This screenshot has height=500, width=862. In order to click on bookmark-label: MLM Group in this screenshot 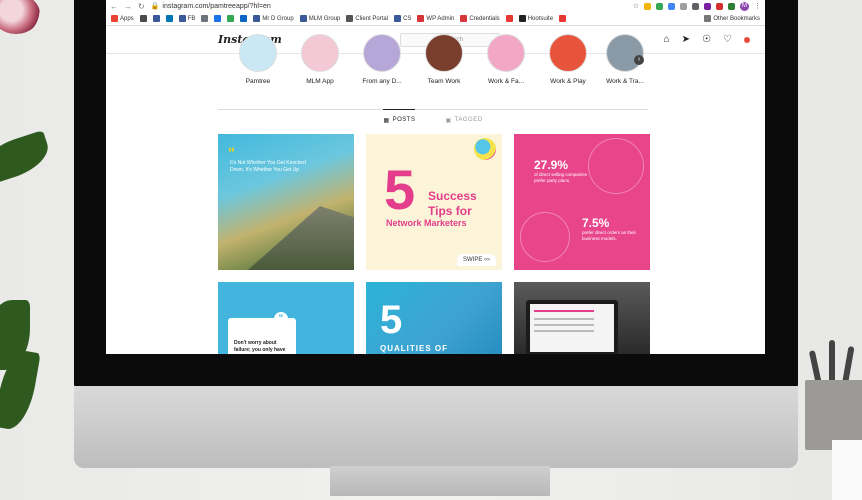, I will do `click(324, 18)`.